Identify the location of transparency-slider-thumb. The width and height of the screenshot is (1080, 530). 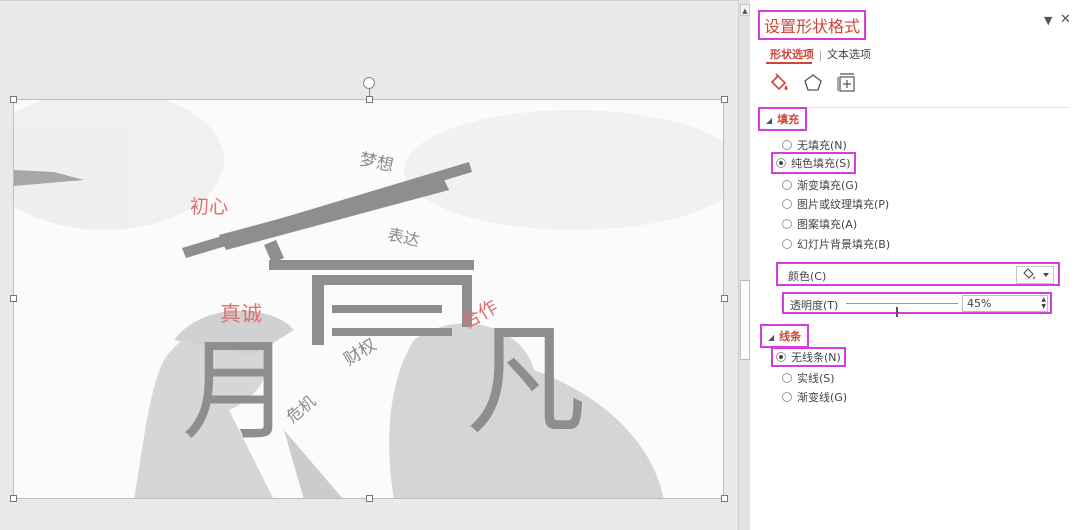
(897, 312).